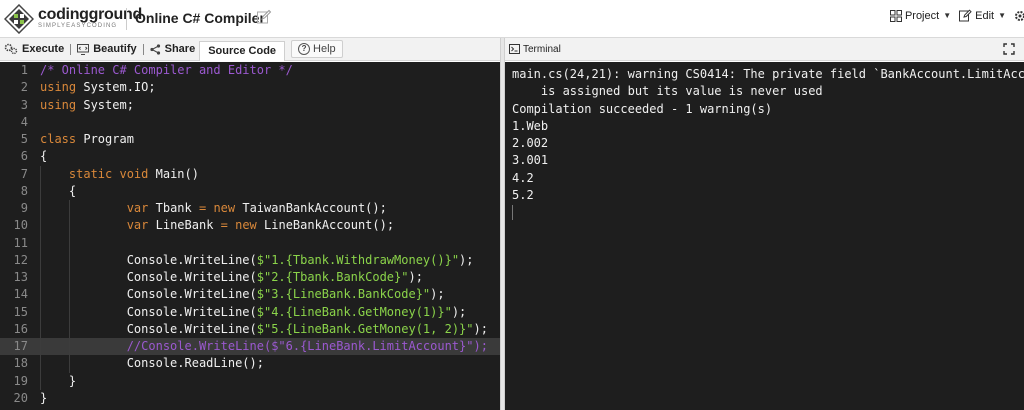  Describe the element at coordinates (985, 15) in the screenshot. I see `edit-label: Edit` at that location.